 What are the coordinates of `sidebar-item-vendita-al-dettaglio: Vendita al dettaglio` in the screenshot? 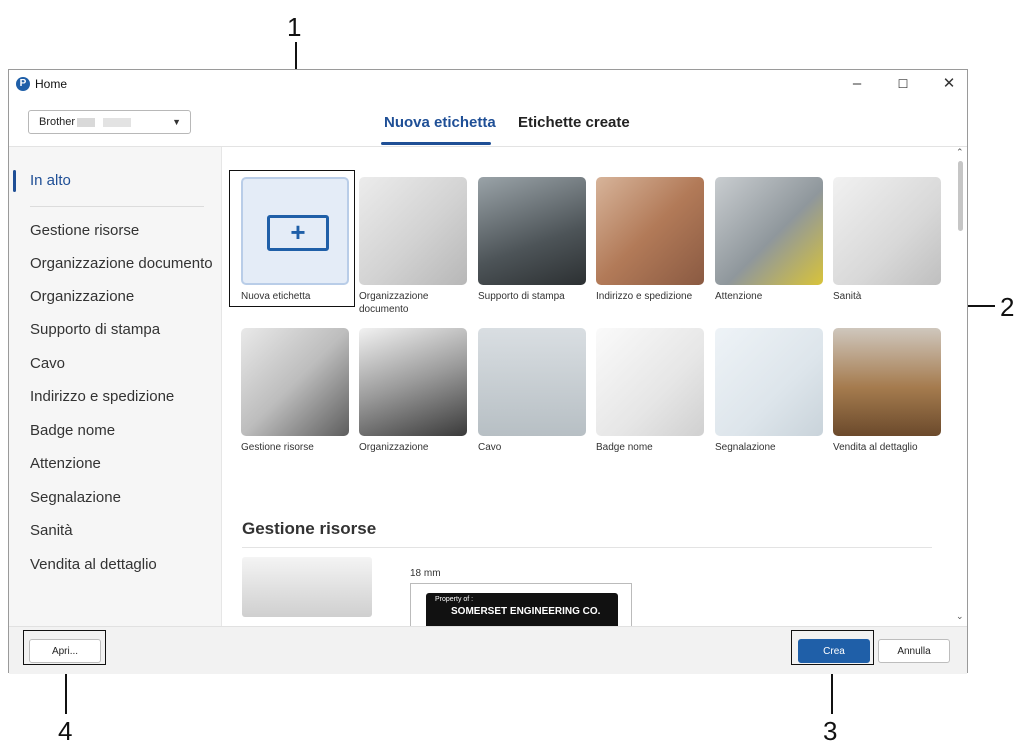 It's located at (93, 564).